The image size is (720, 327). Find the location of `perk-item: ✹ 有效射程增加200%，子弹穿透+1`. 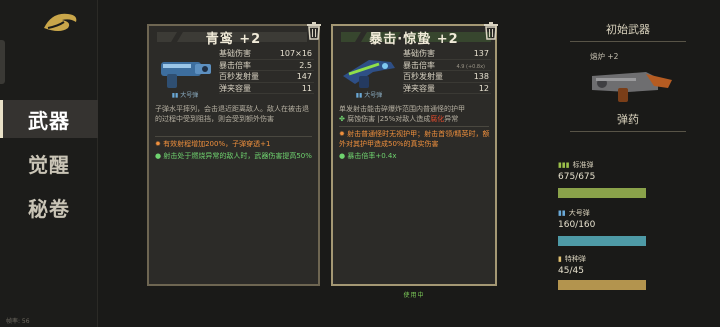

perk-item: ✹ 有效射程增加200%，子弹穿透+1 is located at coordinates (213, 144).